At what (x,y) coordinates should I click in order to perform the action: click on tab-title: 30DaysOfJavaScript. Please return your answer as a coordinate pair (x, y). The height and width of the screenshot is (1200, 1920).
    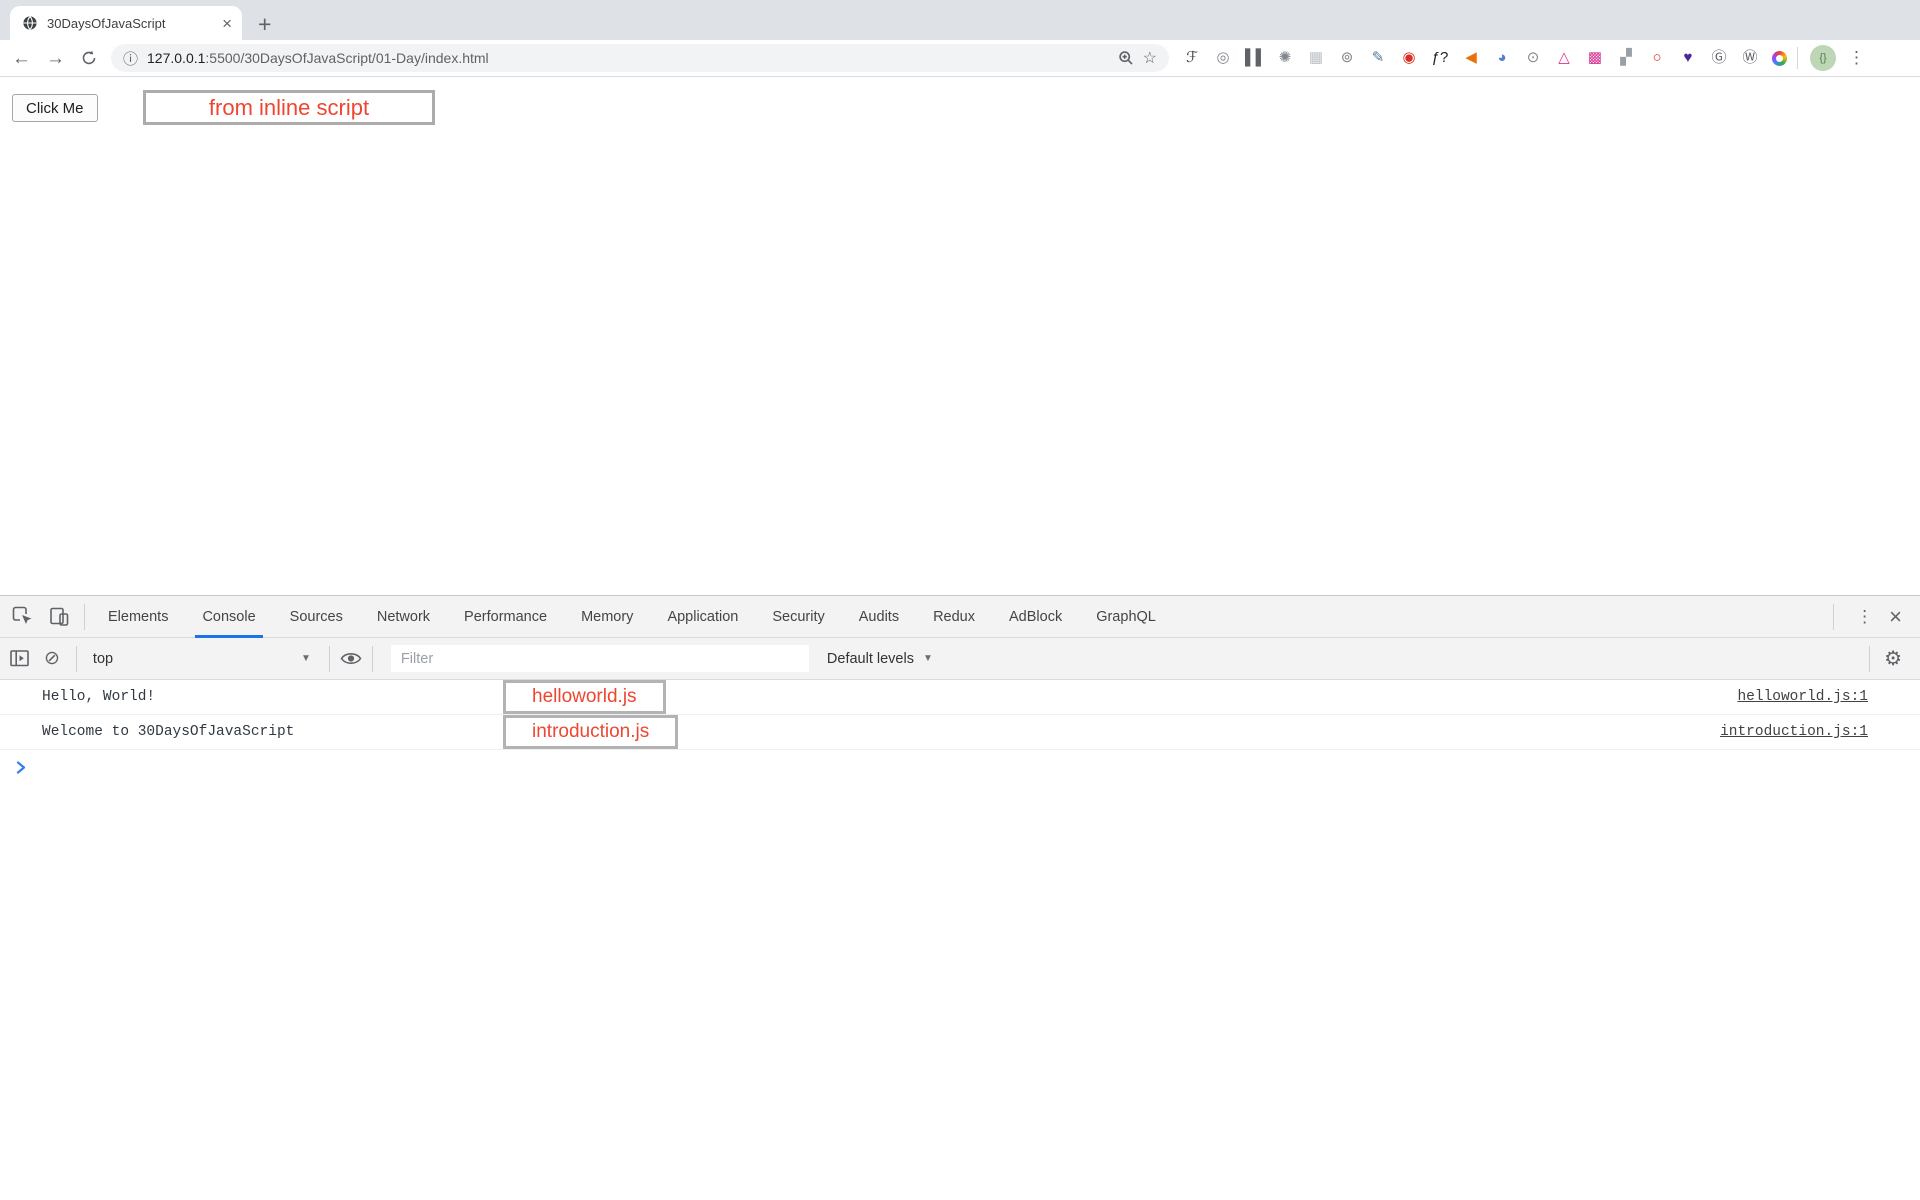
    Looking at the image, I should click on (106, 23).